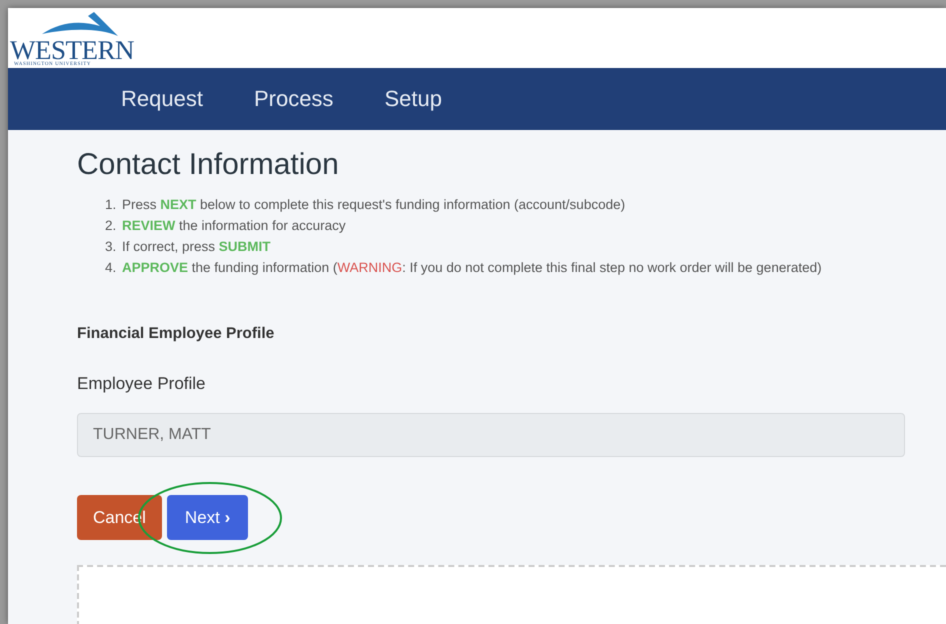 This screenshot has height=624, width=946. What do you see at coordinates (72, 50) in the screenshot?
I see `logo-wordmark: WESTERN` at bounding box center [72, 50].